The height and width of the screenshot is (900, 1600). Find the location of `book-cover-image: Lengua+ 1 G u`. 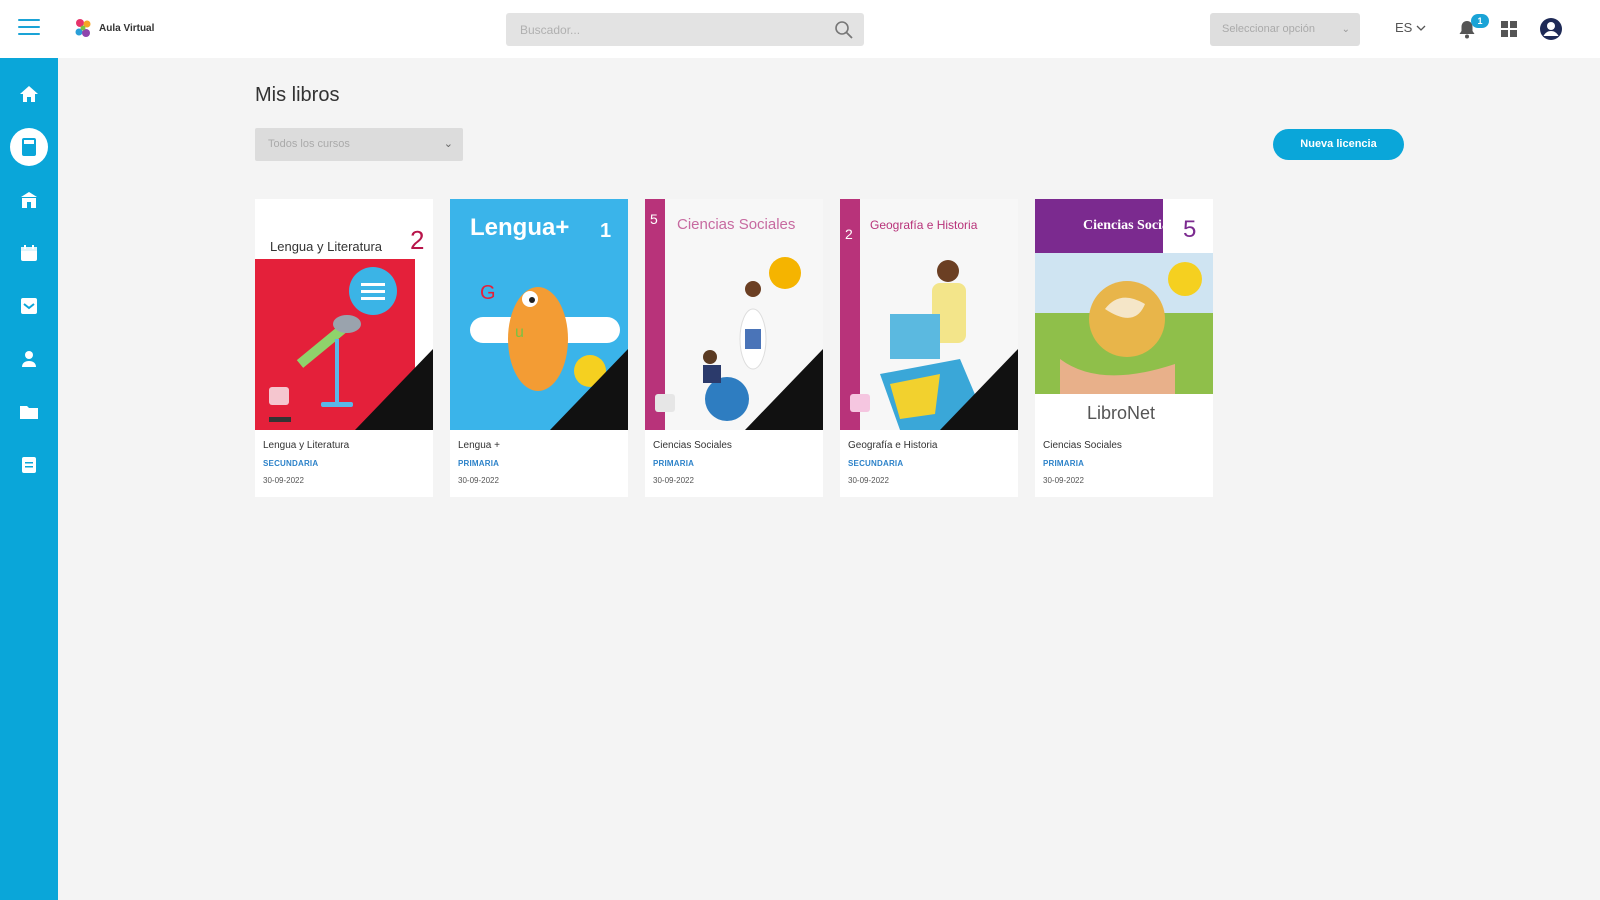

book-cover-image: Lengua+ 1 G u is located at coordinates (539, 314).